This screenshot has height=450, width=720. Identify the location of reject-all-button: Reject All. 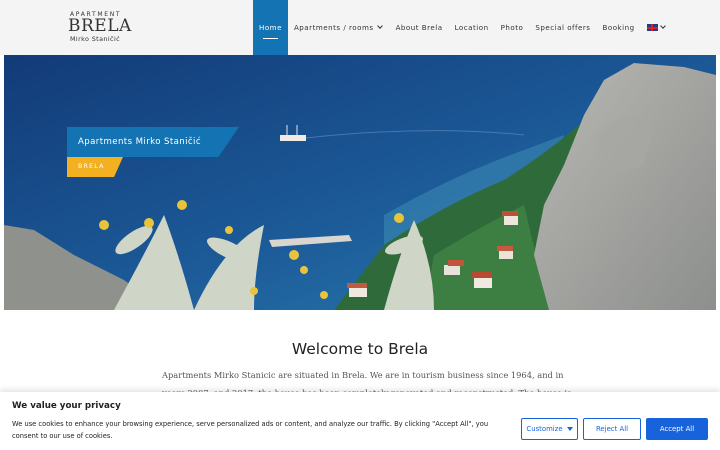
(612, 429).